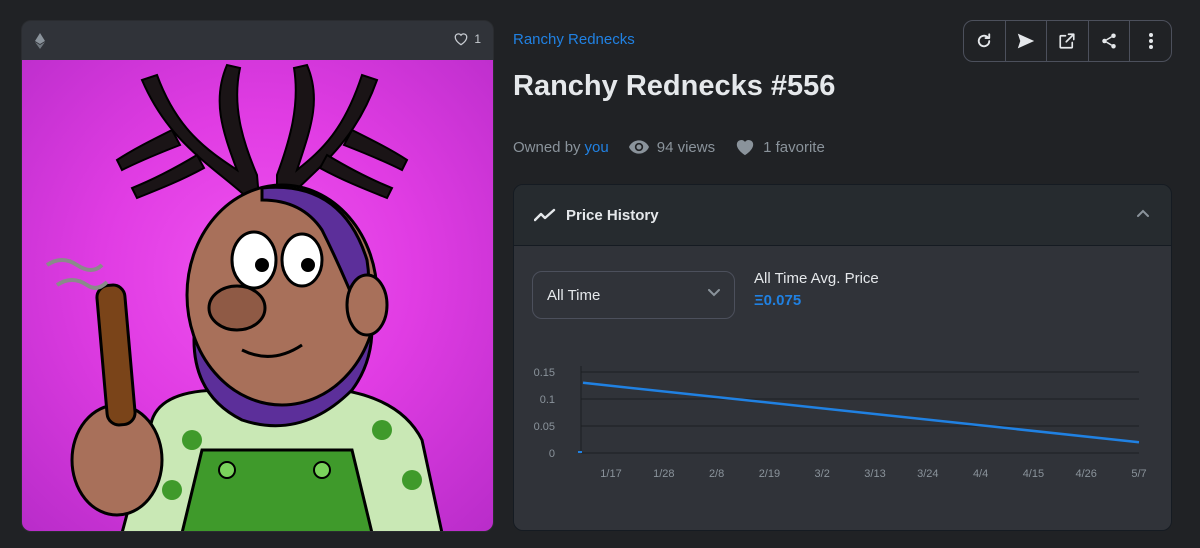 The height and width of the screenshot is (548, 1200). I want to click on refresh-button, so click(985, 41).